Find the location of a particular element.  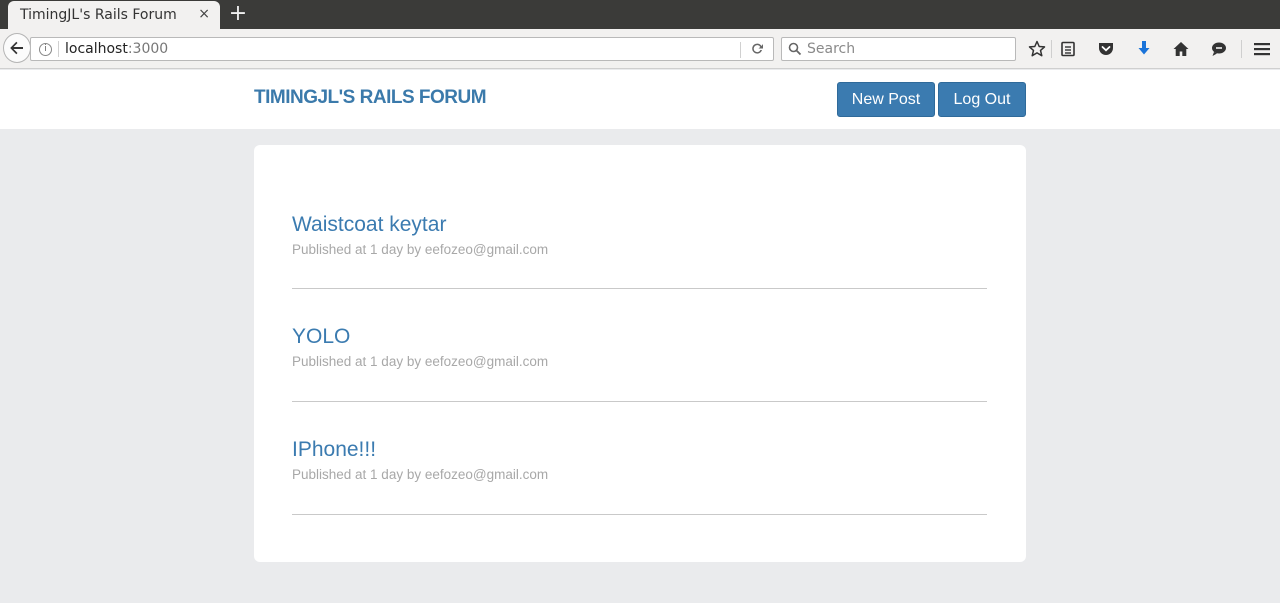

back-button is located at coordinates (17, 48).